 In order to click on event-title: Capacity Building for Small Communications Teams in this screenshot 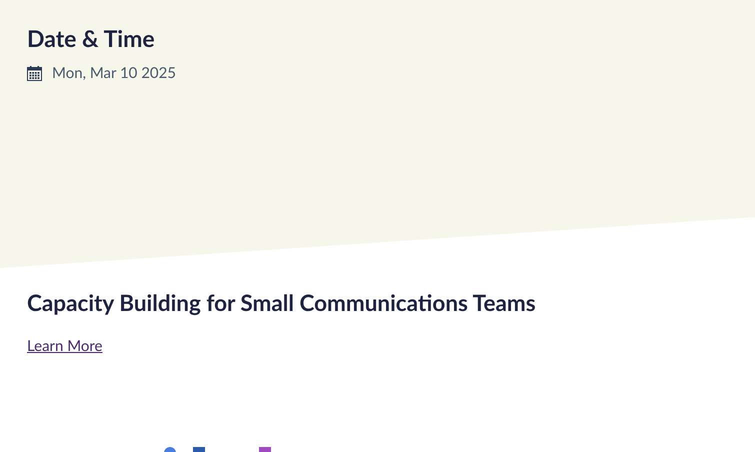, I will do `click(281, 303)`.